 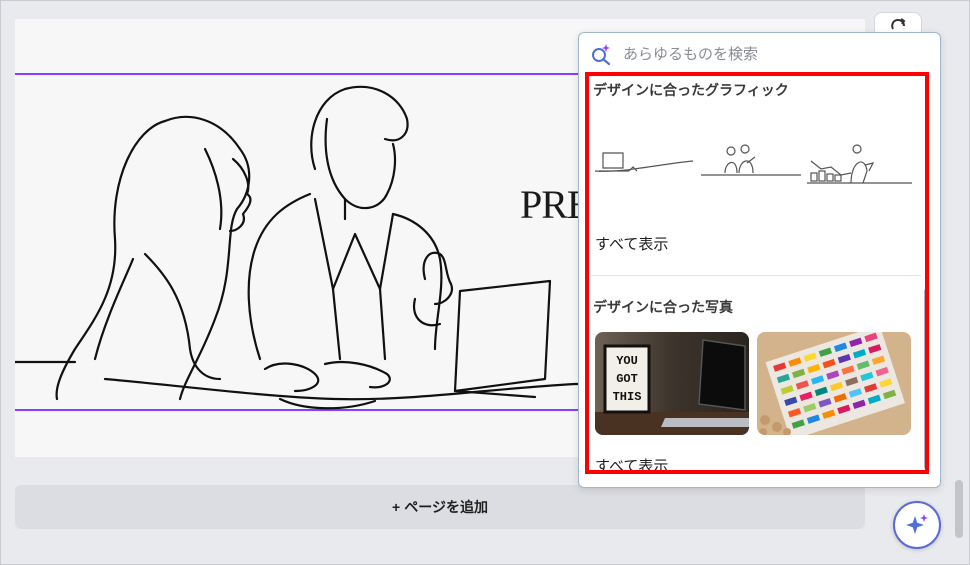 I want to click on laptop-on-desk-graphic, so click(x=643, y=168).